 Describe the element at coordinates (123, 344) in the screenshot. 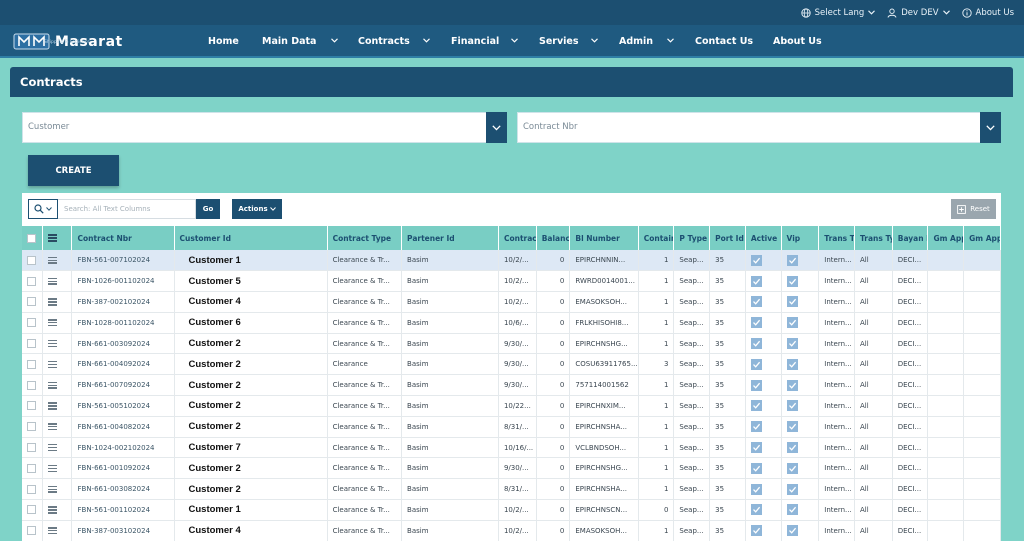

I see `contract-nbr-cell: FBN-661-003092024` at that location.